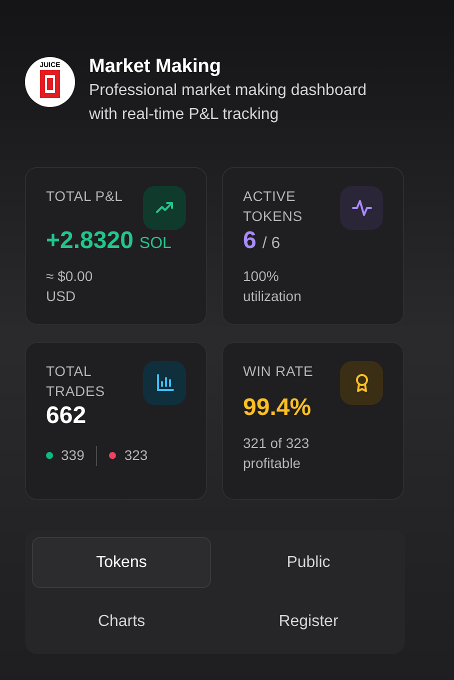 The width and height of the screenshot is (454, 680). What do you see at coordinates (121, 562) in the screenshot?
I see `tab: Tokens` at bounding box center [121, 562].